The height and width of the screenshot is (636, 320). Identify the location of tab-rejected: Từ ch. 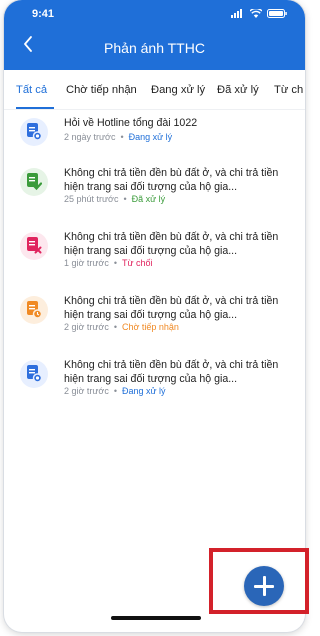
(288, 90).